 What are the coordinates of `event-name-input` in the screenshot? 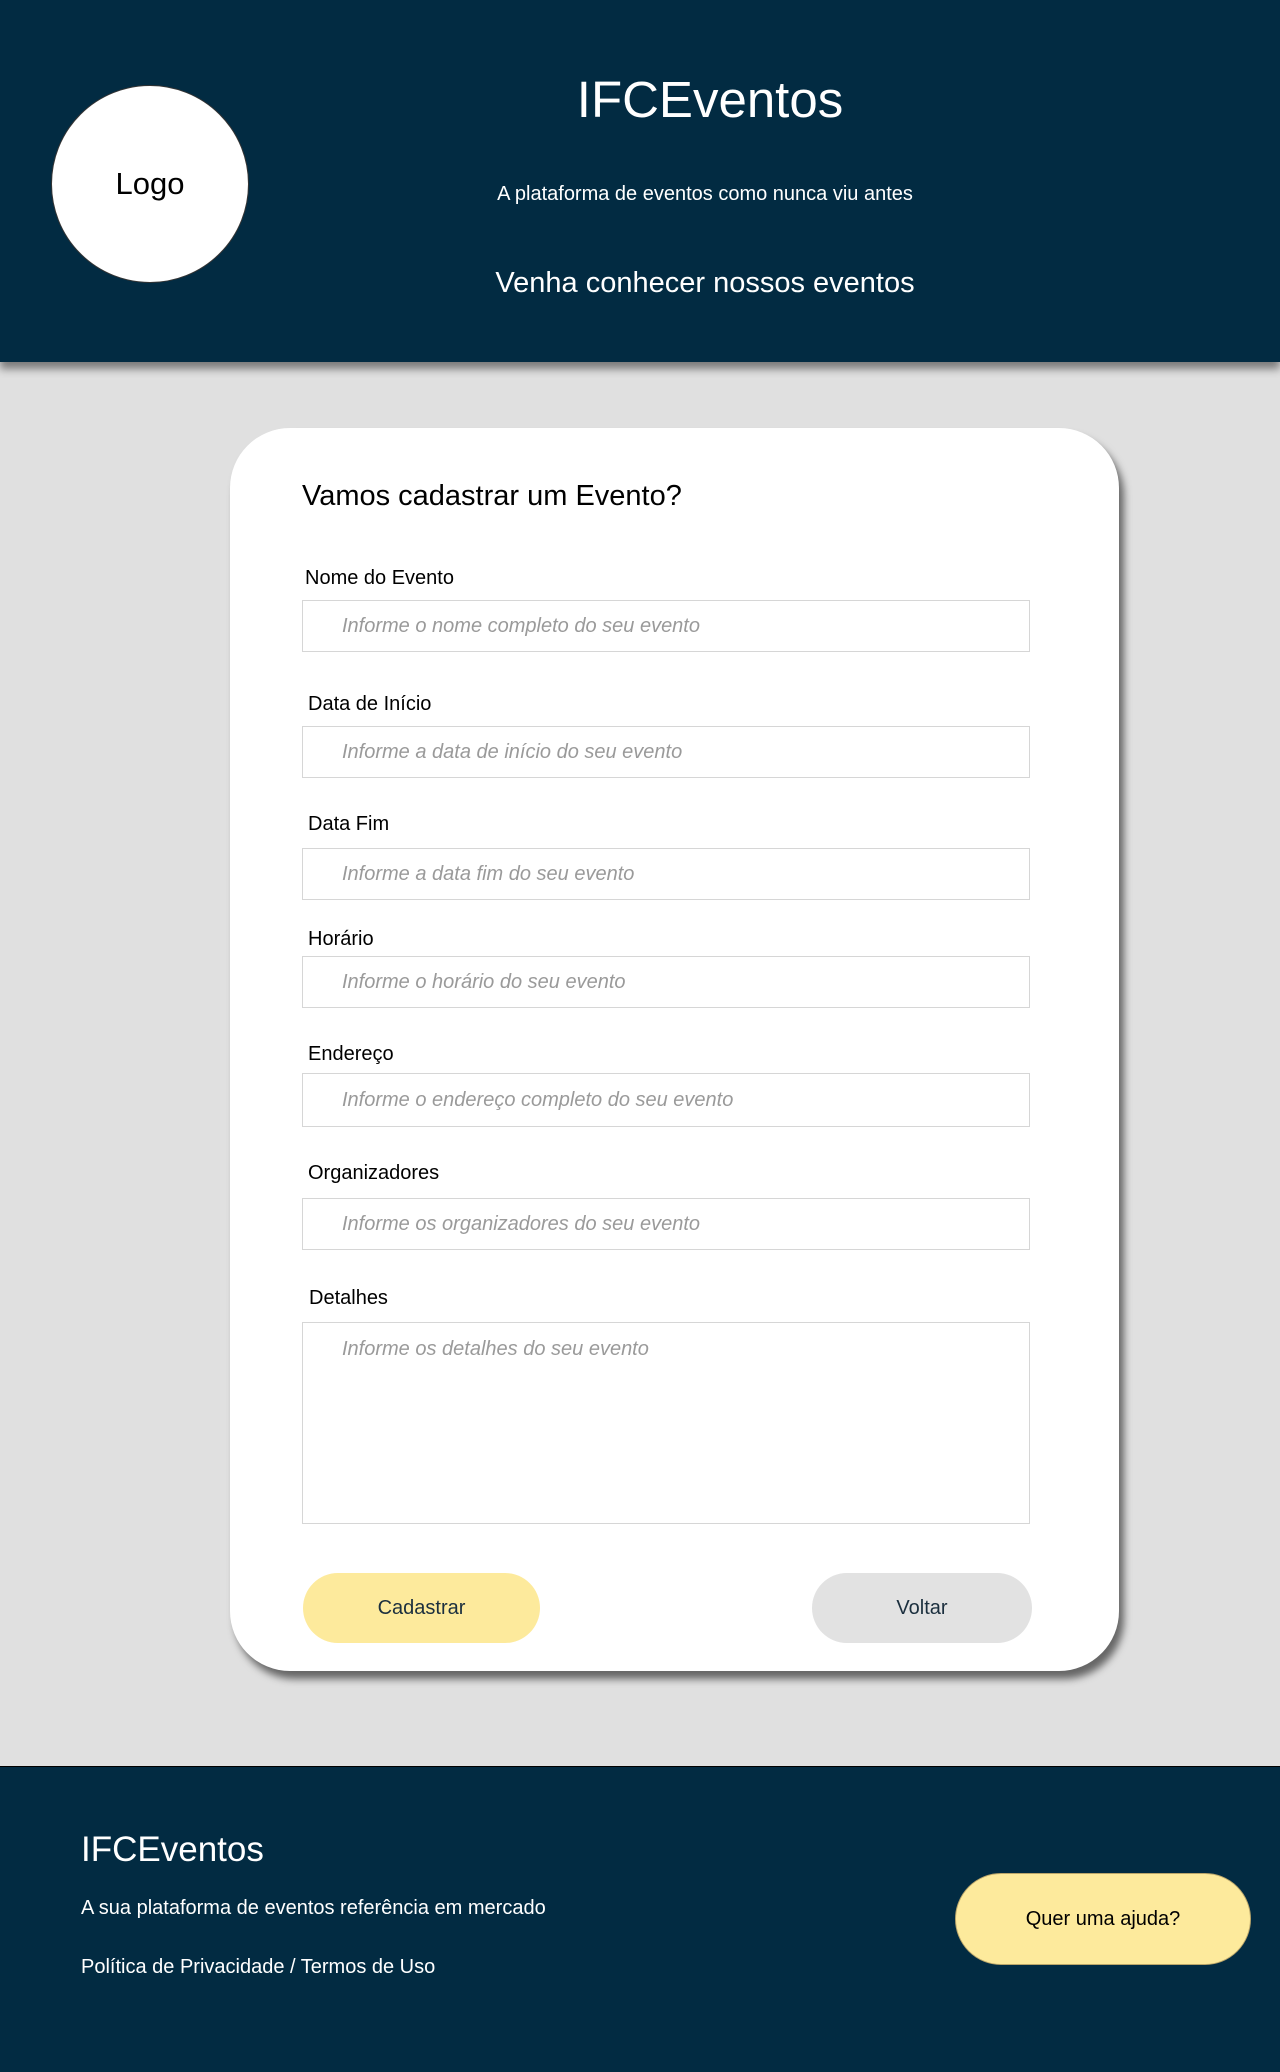 It's located at (666, 626).